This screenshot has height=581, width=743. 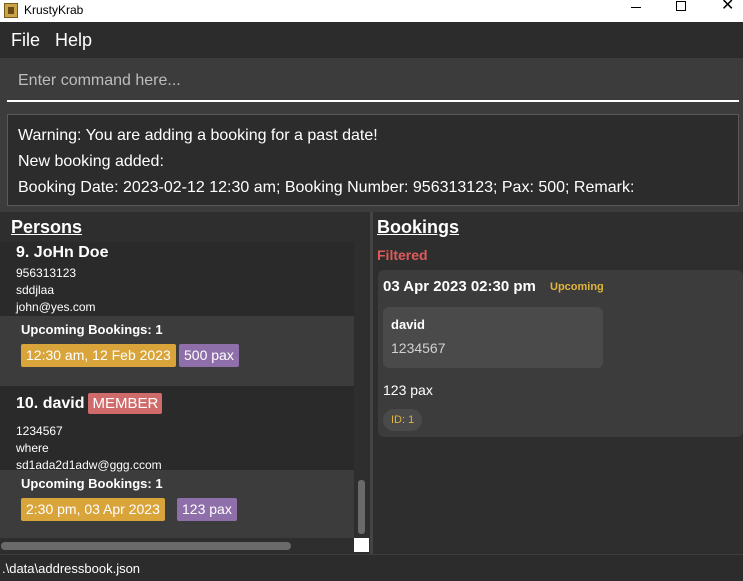 I want to click on menu-file: File, so click(x=25, y=40).